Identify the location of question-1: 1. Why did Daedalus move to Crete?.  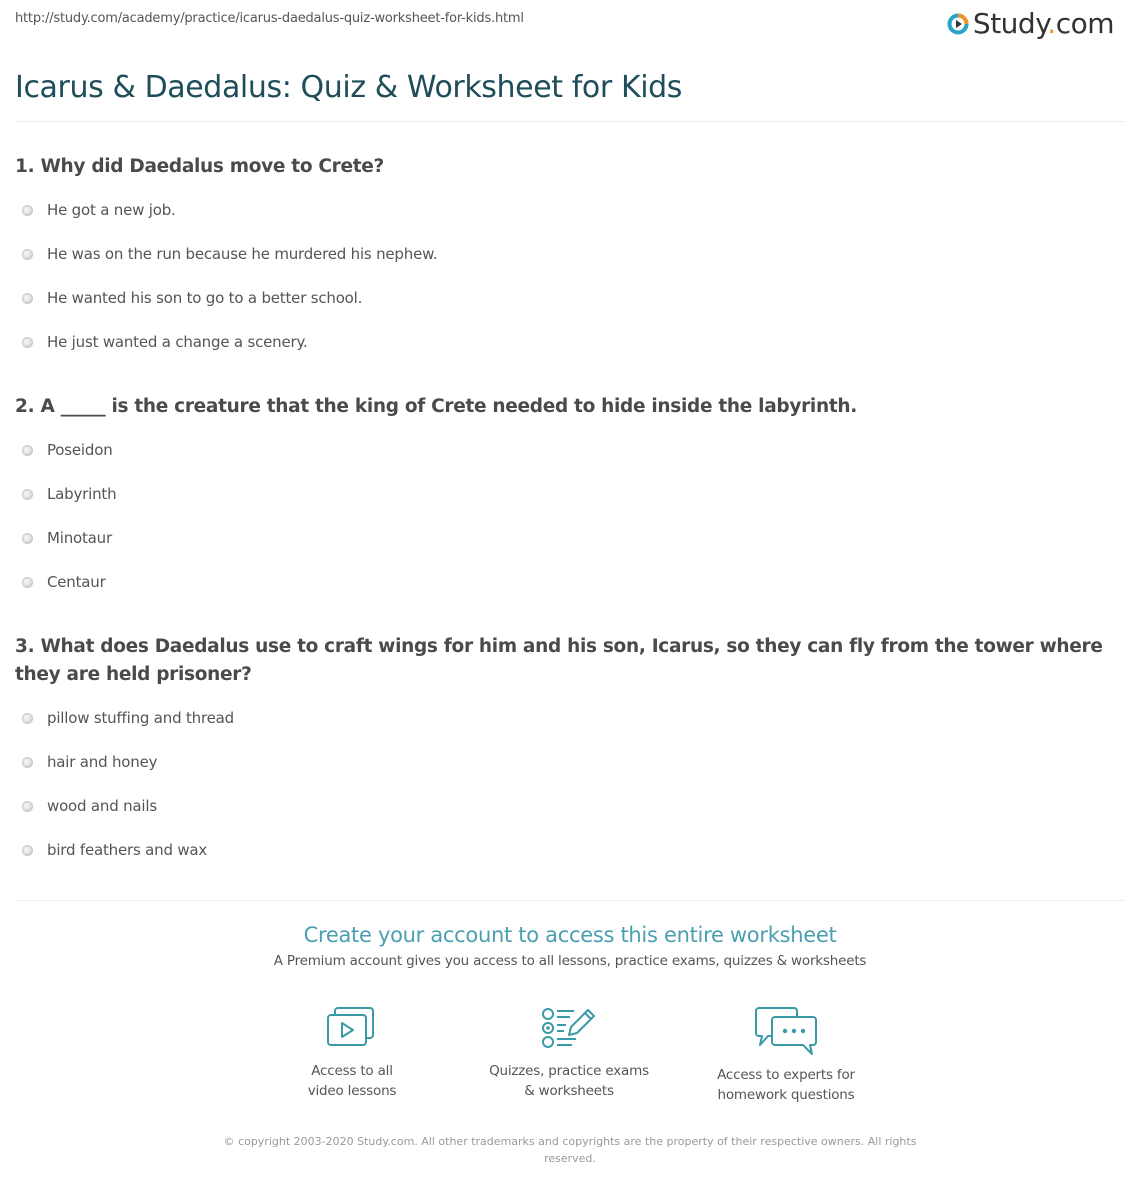
(199, 166).